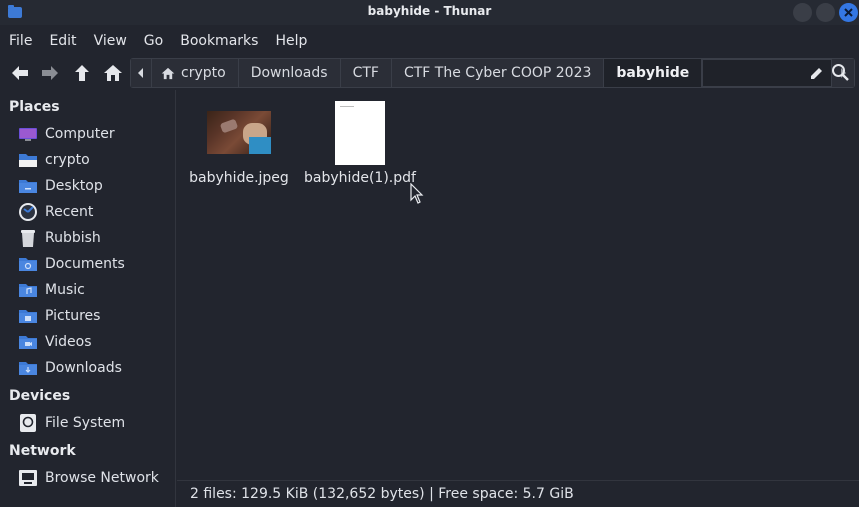 The height and width of the screenshot is (507, 859). I want to click on breadcrumb-downloads: Downloads, so click(289, 73).